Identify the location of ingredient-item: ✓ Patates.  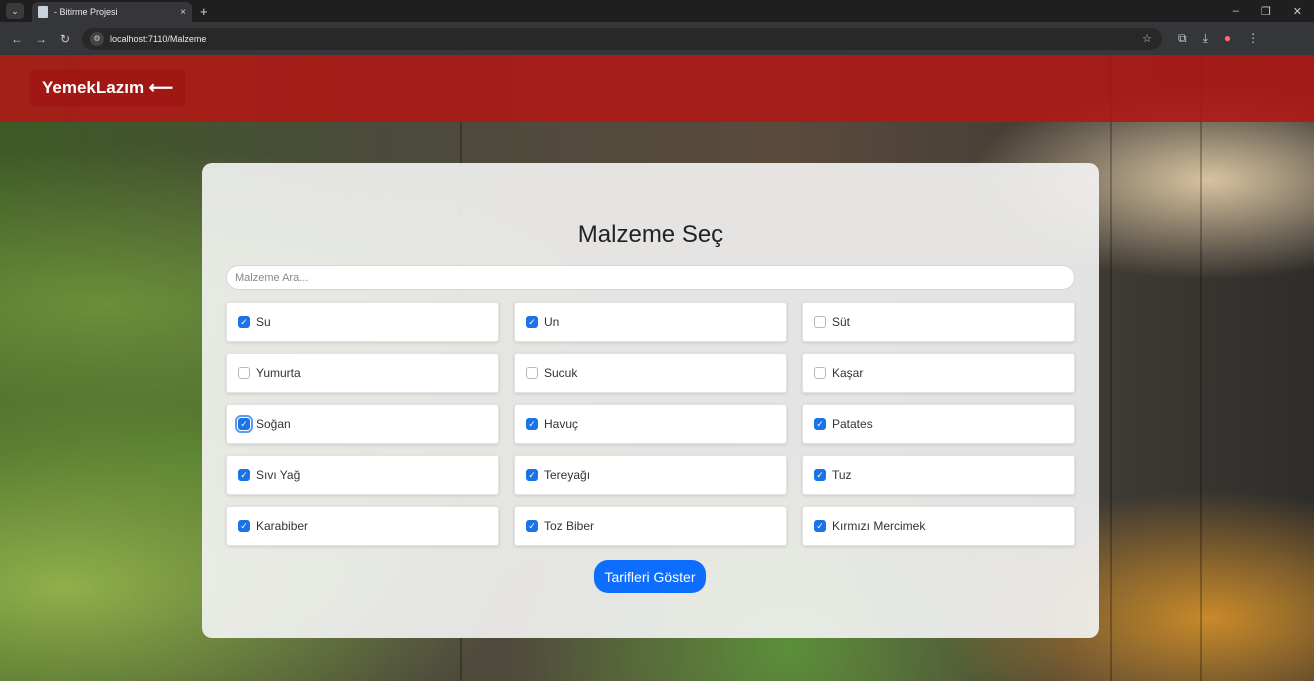
(938, 424).